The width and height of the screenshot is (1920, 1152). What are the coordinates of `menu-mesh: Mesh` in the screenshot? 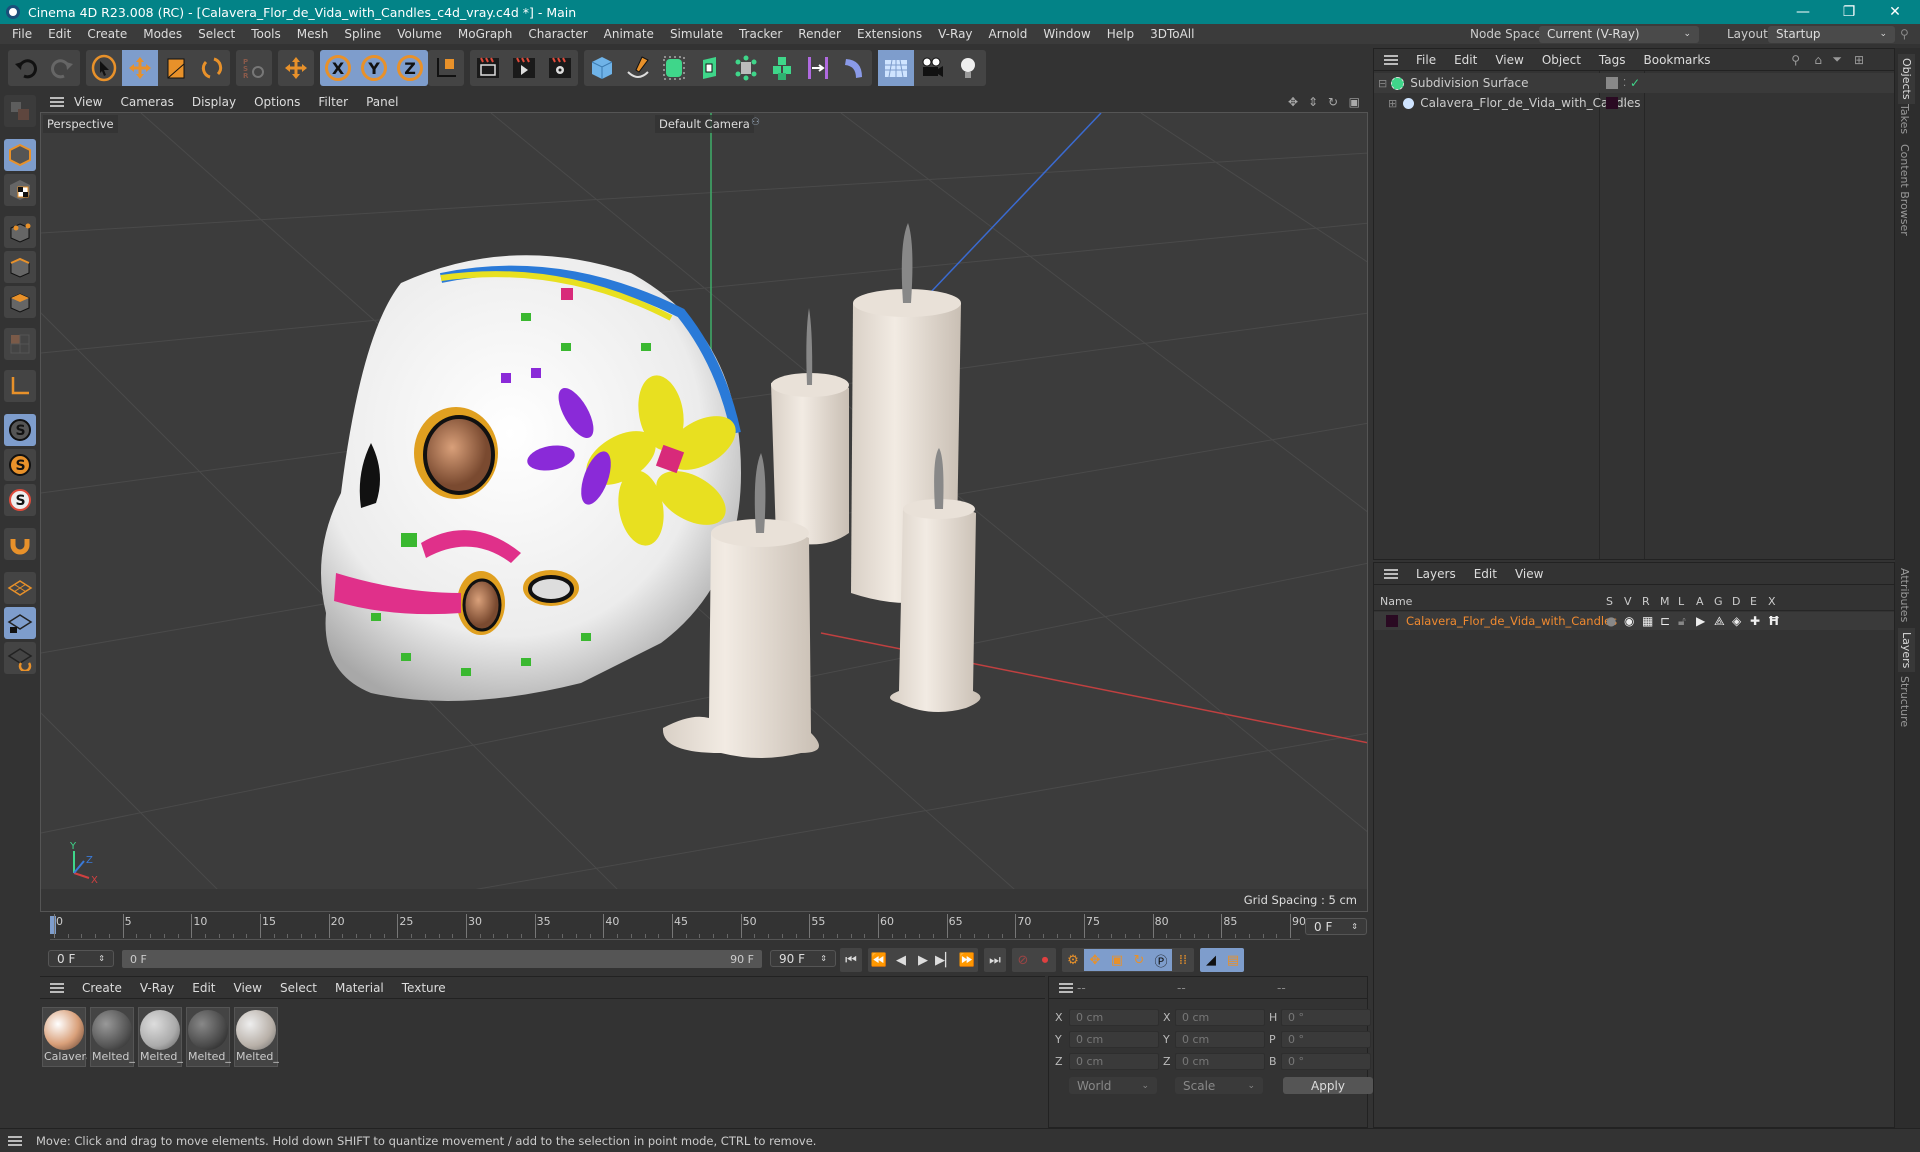 It's located at (313, 34).